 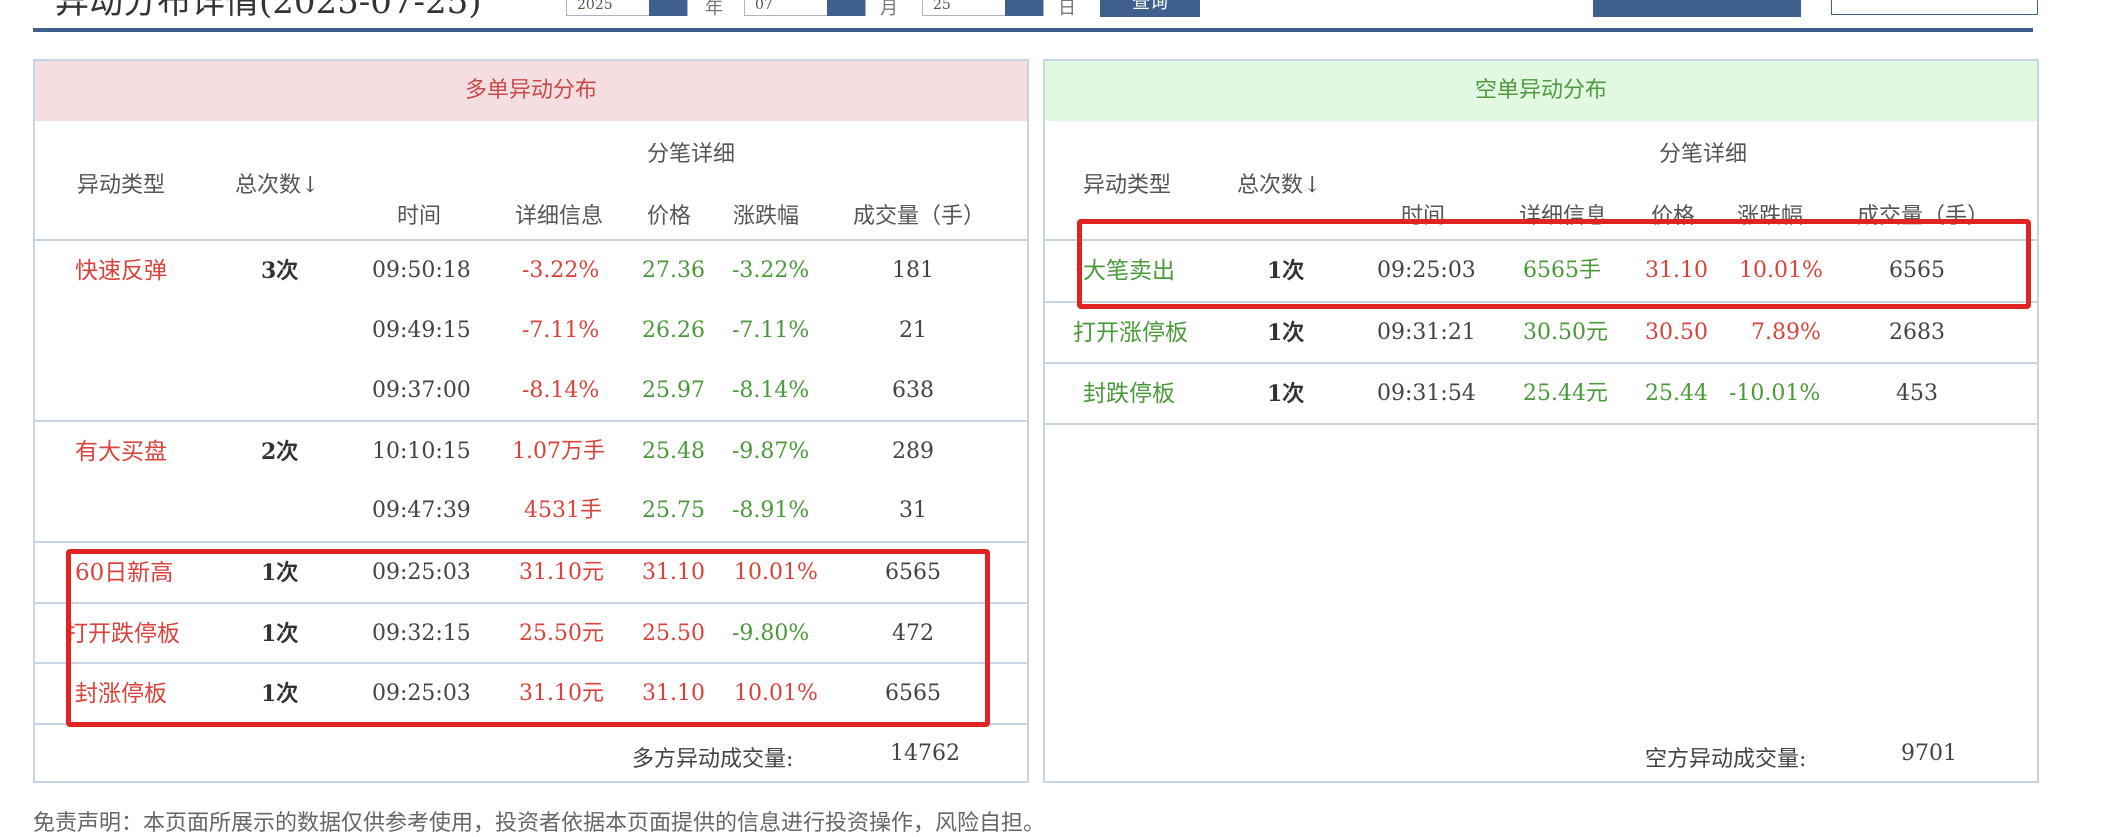 What do you see at coordinates (919, 216) in the screenshot?
I see `col-header-volume: 成交量（手）` at bounding box center [919, 216].